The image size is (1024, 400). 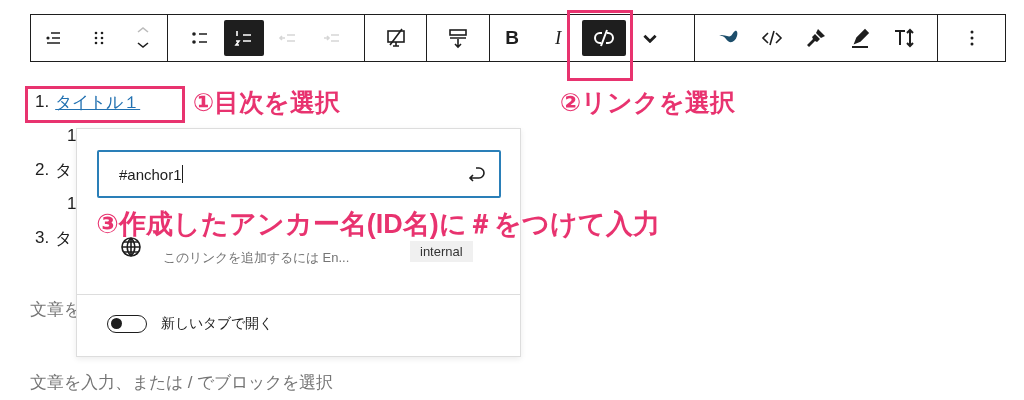 I want to click on toggle-switch, so click(x=127, y=324).